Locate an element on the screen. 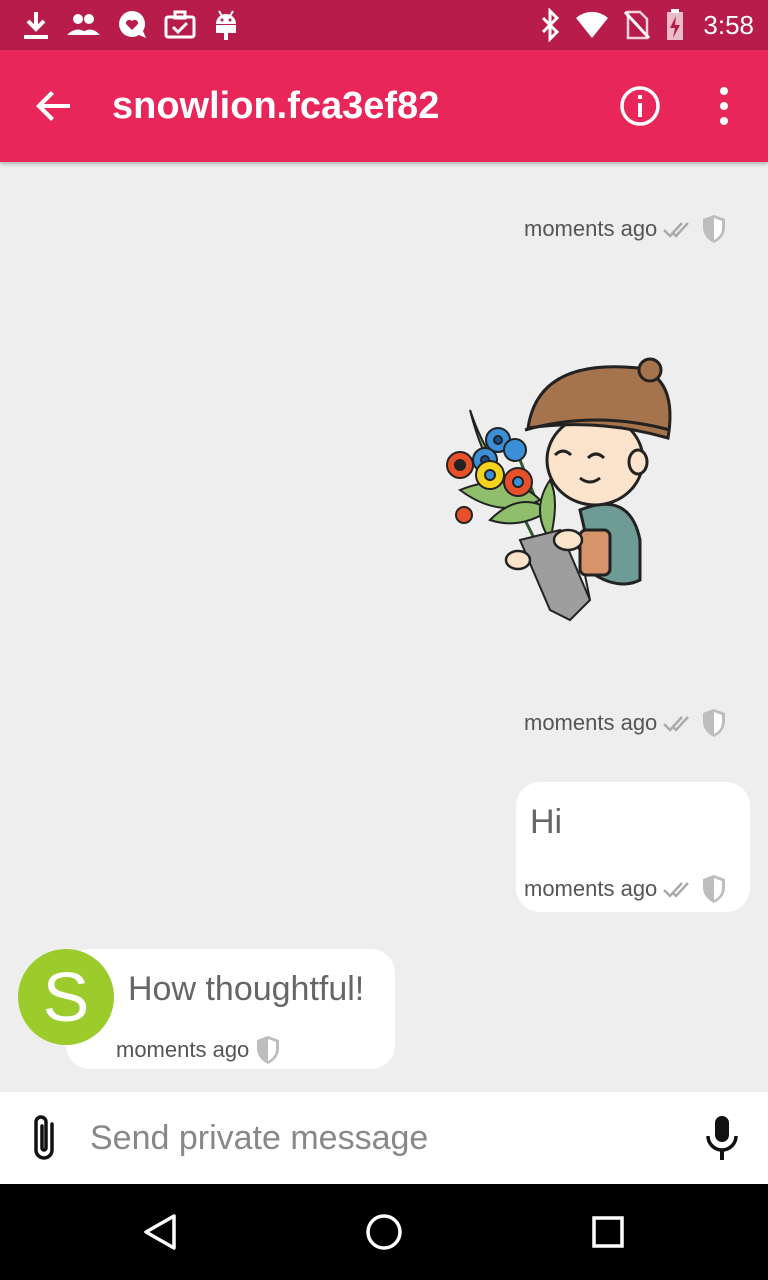  wifi-icon is located at coordinates (592, 25).